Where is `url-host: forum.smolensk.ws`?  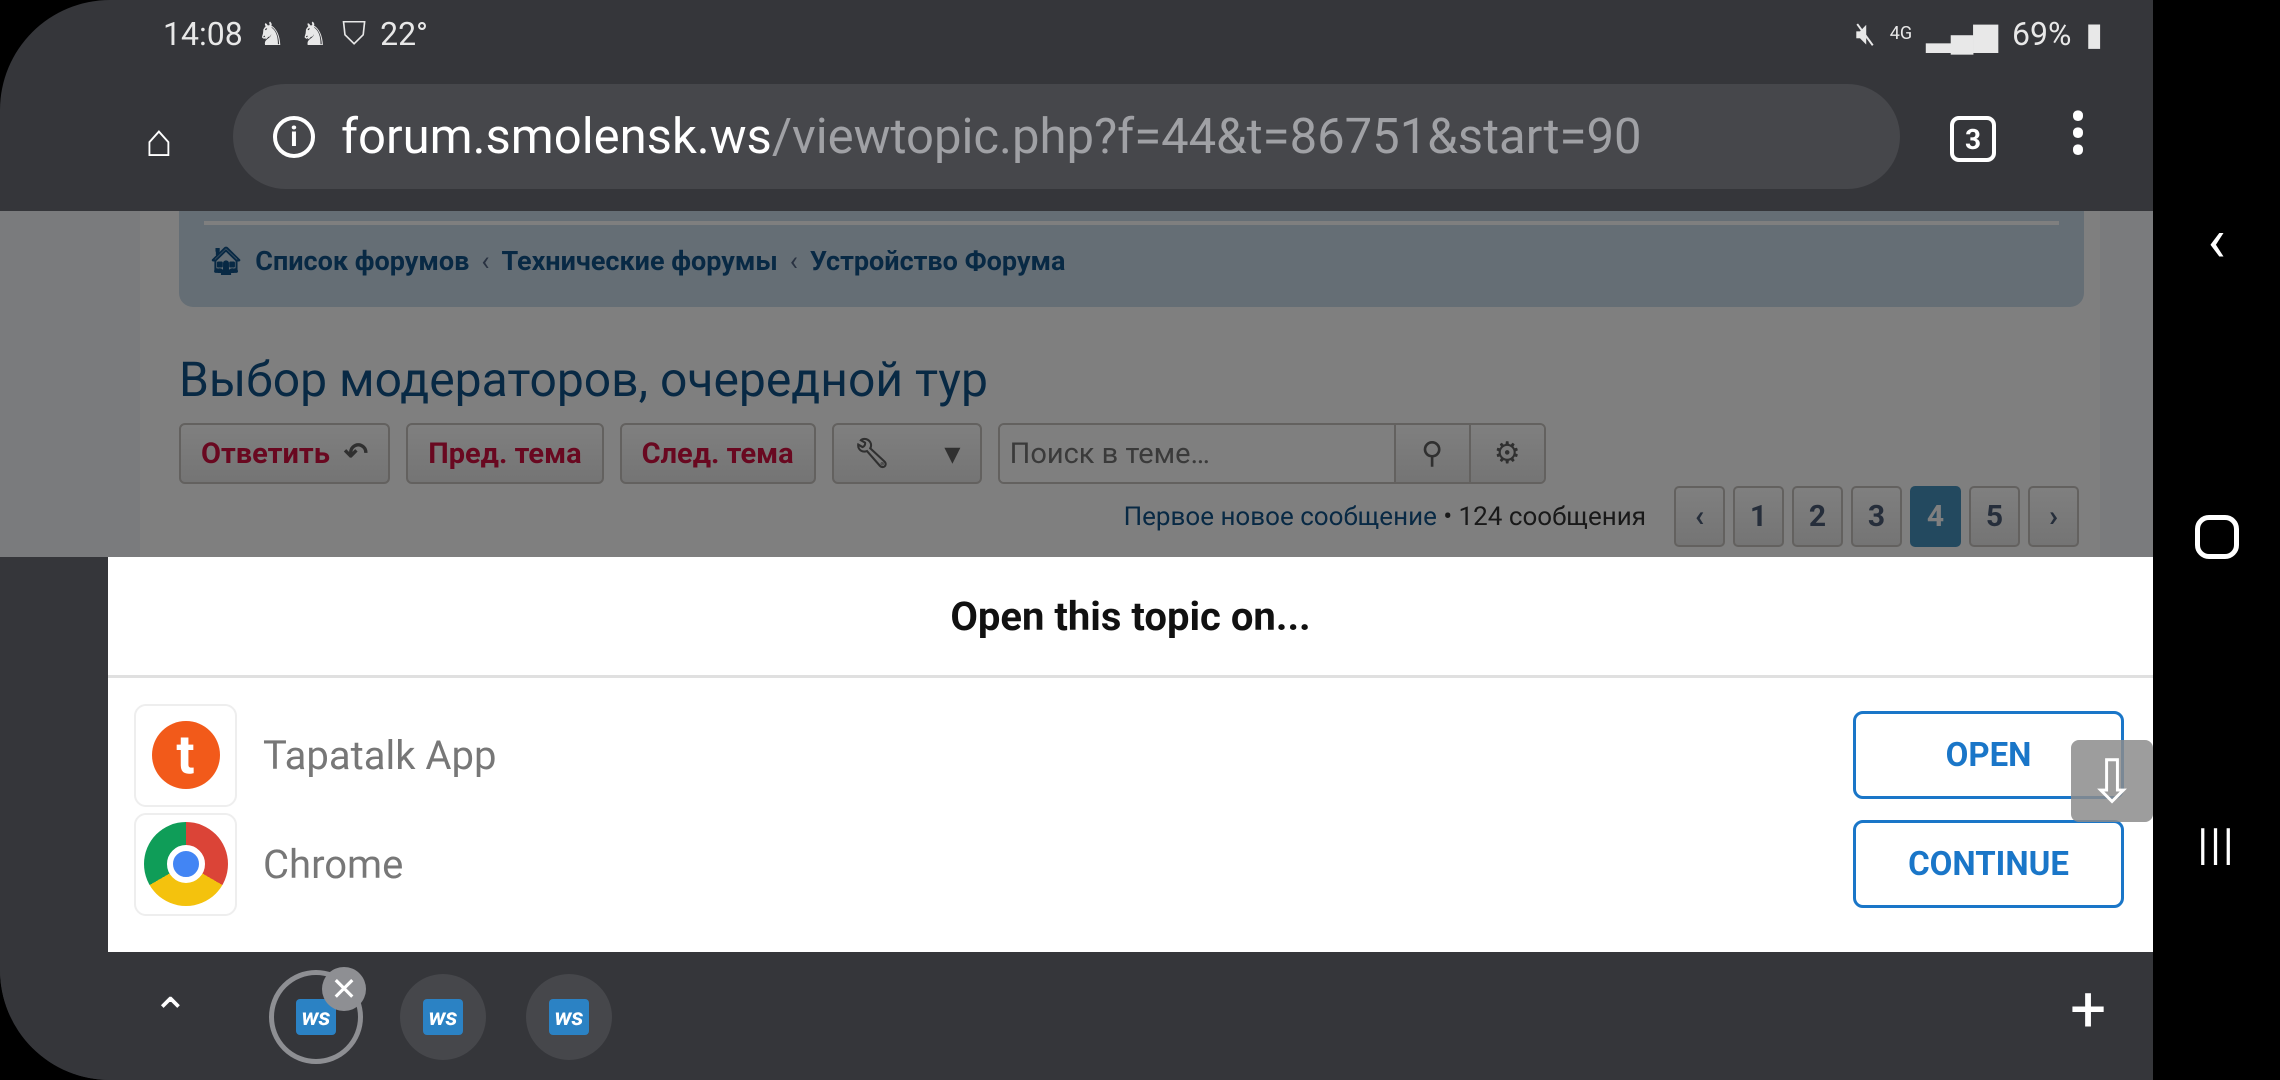 url-host: forum.smolensk.ws is located at coordinates (556, 136).